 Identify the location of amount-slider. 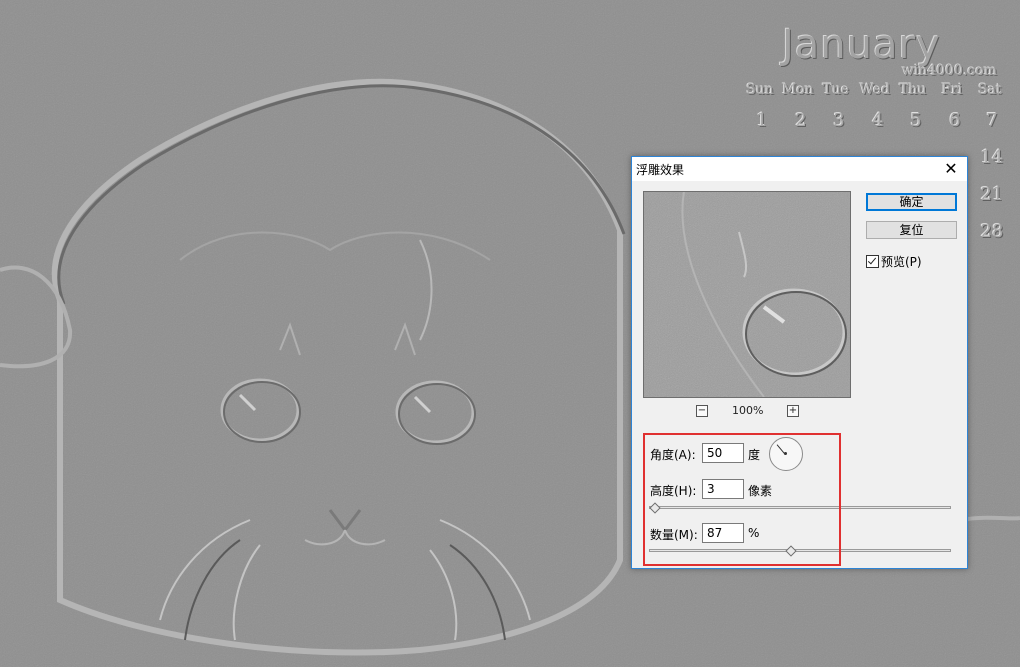
(800, 550).